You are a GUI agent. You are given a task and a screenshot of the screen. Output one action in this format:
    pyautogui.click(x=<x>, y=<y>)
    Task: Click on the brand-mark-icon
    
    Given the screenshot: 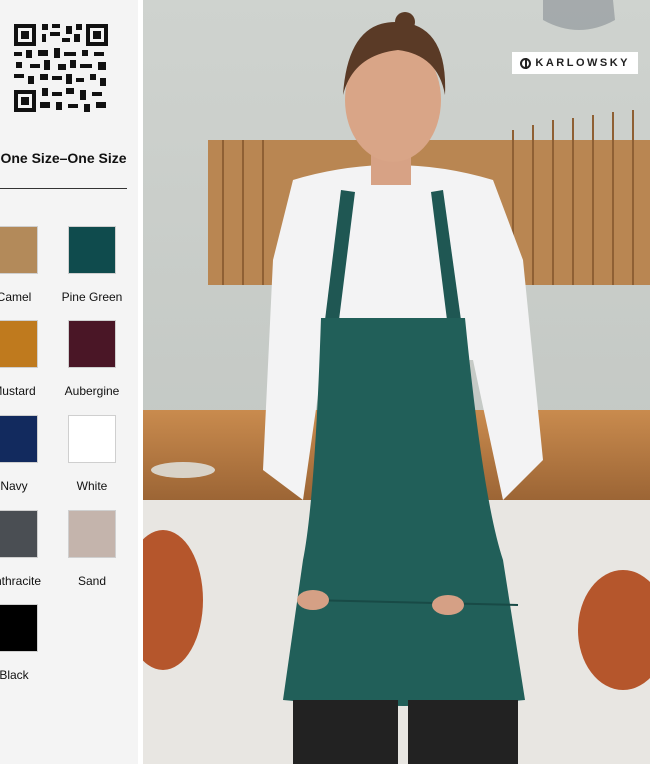 What is the action you would take?
    pyautogui.click(x=526, y=63)
    